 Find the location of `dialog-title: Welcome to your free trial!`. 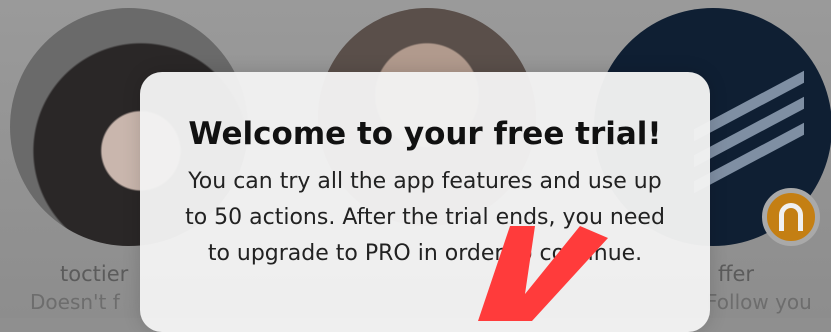

dialog-title: Welcome to your free trial! is located at coordinates (425, 134).